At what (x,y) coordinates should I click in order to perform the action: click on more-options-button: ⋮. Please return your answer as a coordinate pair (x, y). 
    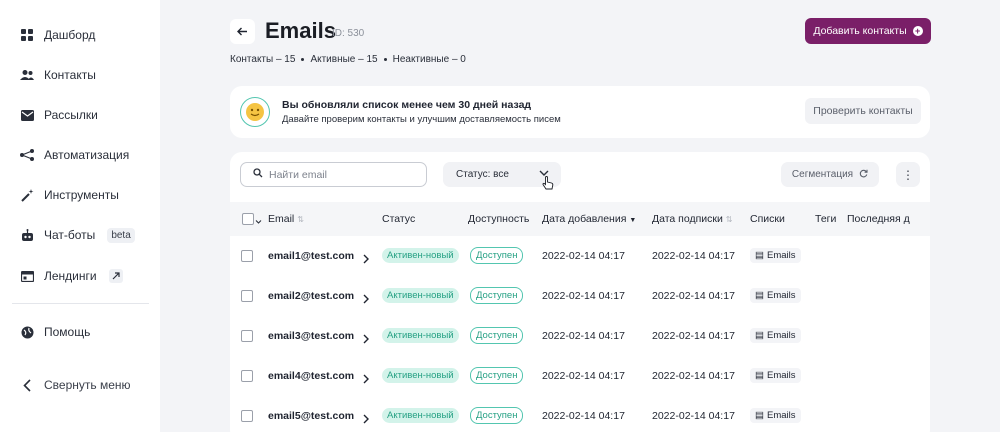
    Looking at the image, I should click on (908, 174).